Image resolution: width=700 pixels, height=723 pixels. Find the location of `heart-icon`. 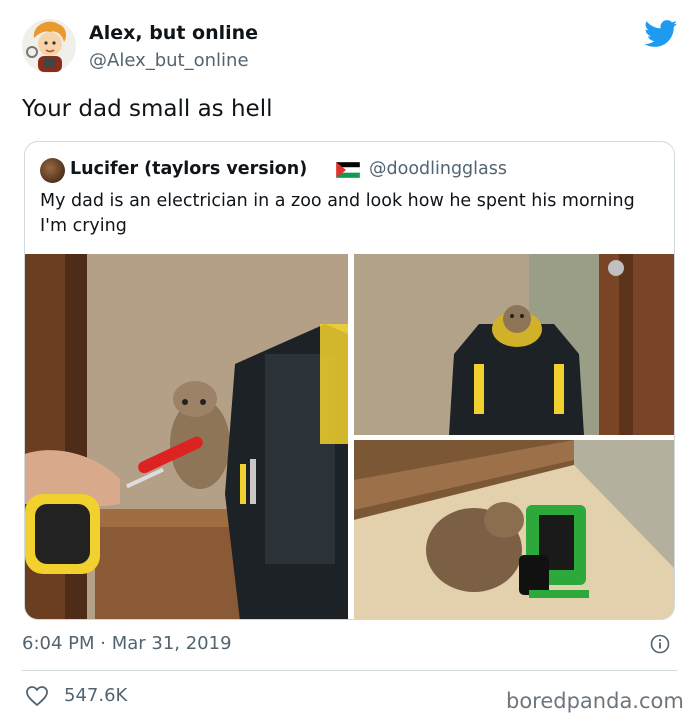

heart-icon is located at coordinates (37, 696).